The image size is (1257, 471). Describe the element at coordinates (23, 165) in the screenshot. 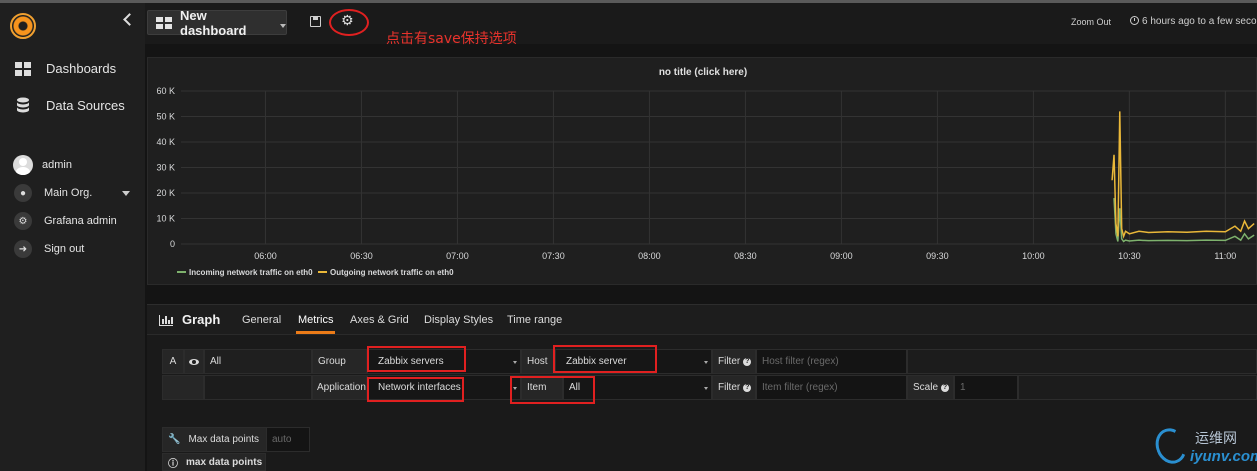

I see `avatar` at that location.